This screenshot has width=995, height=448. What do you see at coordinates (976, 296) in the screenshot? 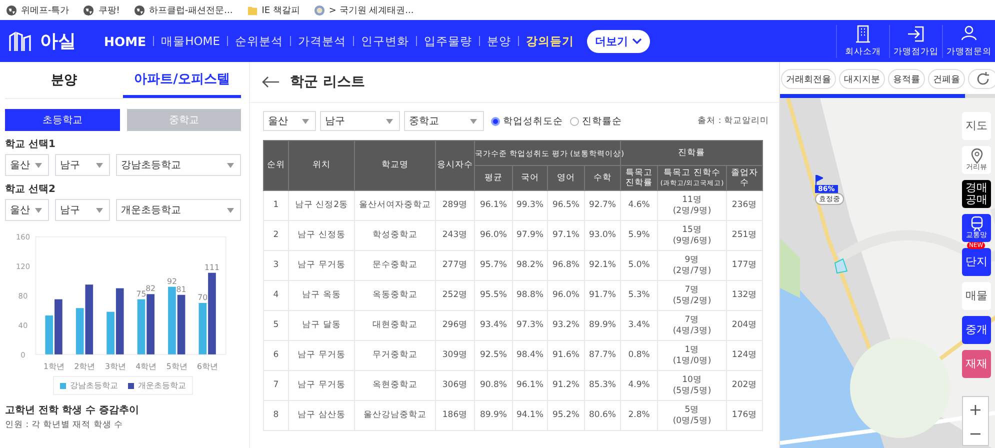
I see `map-side-button: 매물` at bounding box center [976, 296].